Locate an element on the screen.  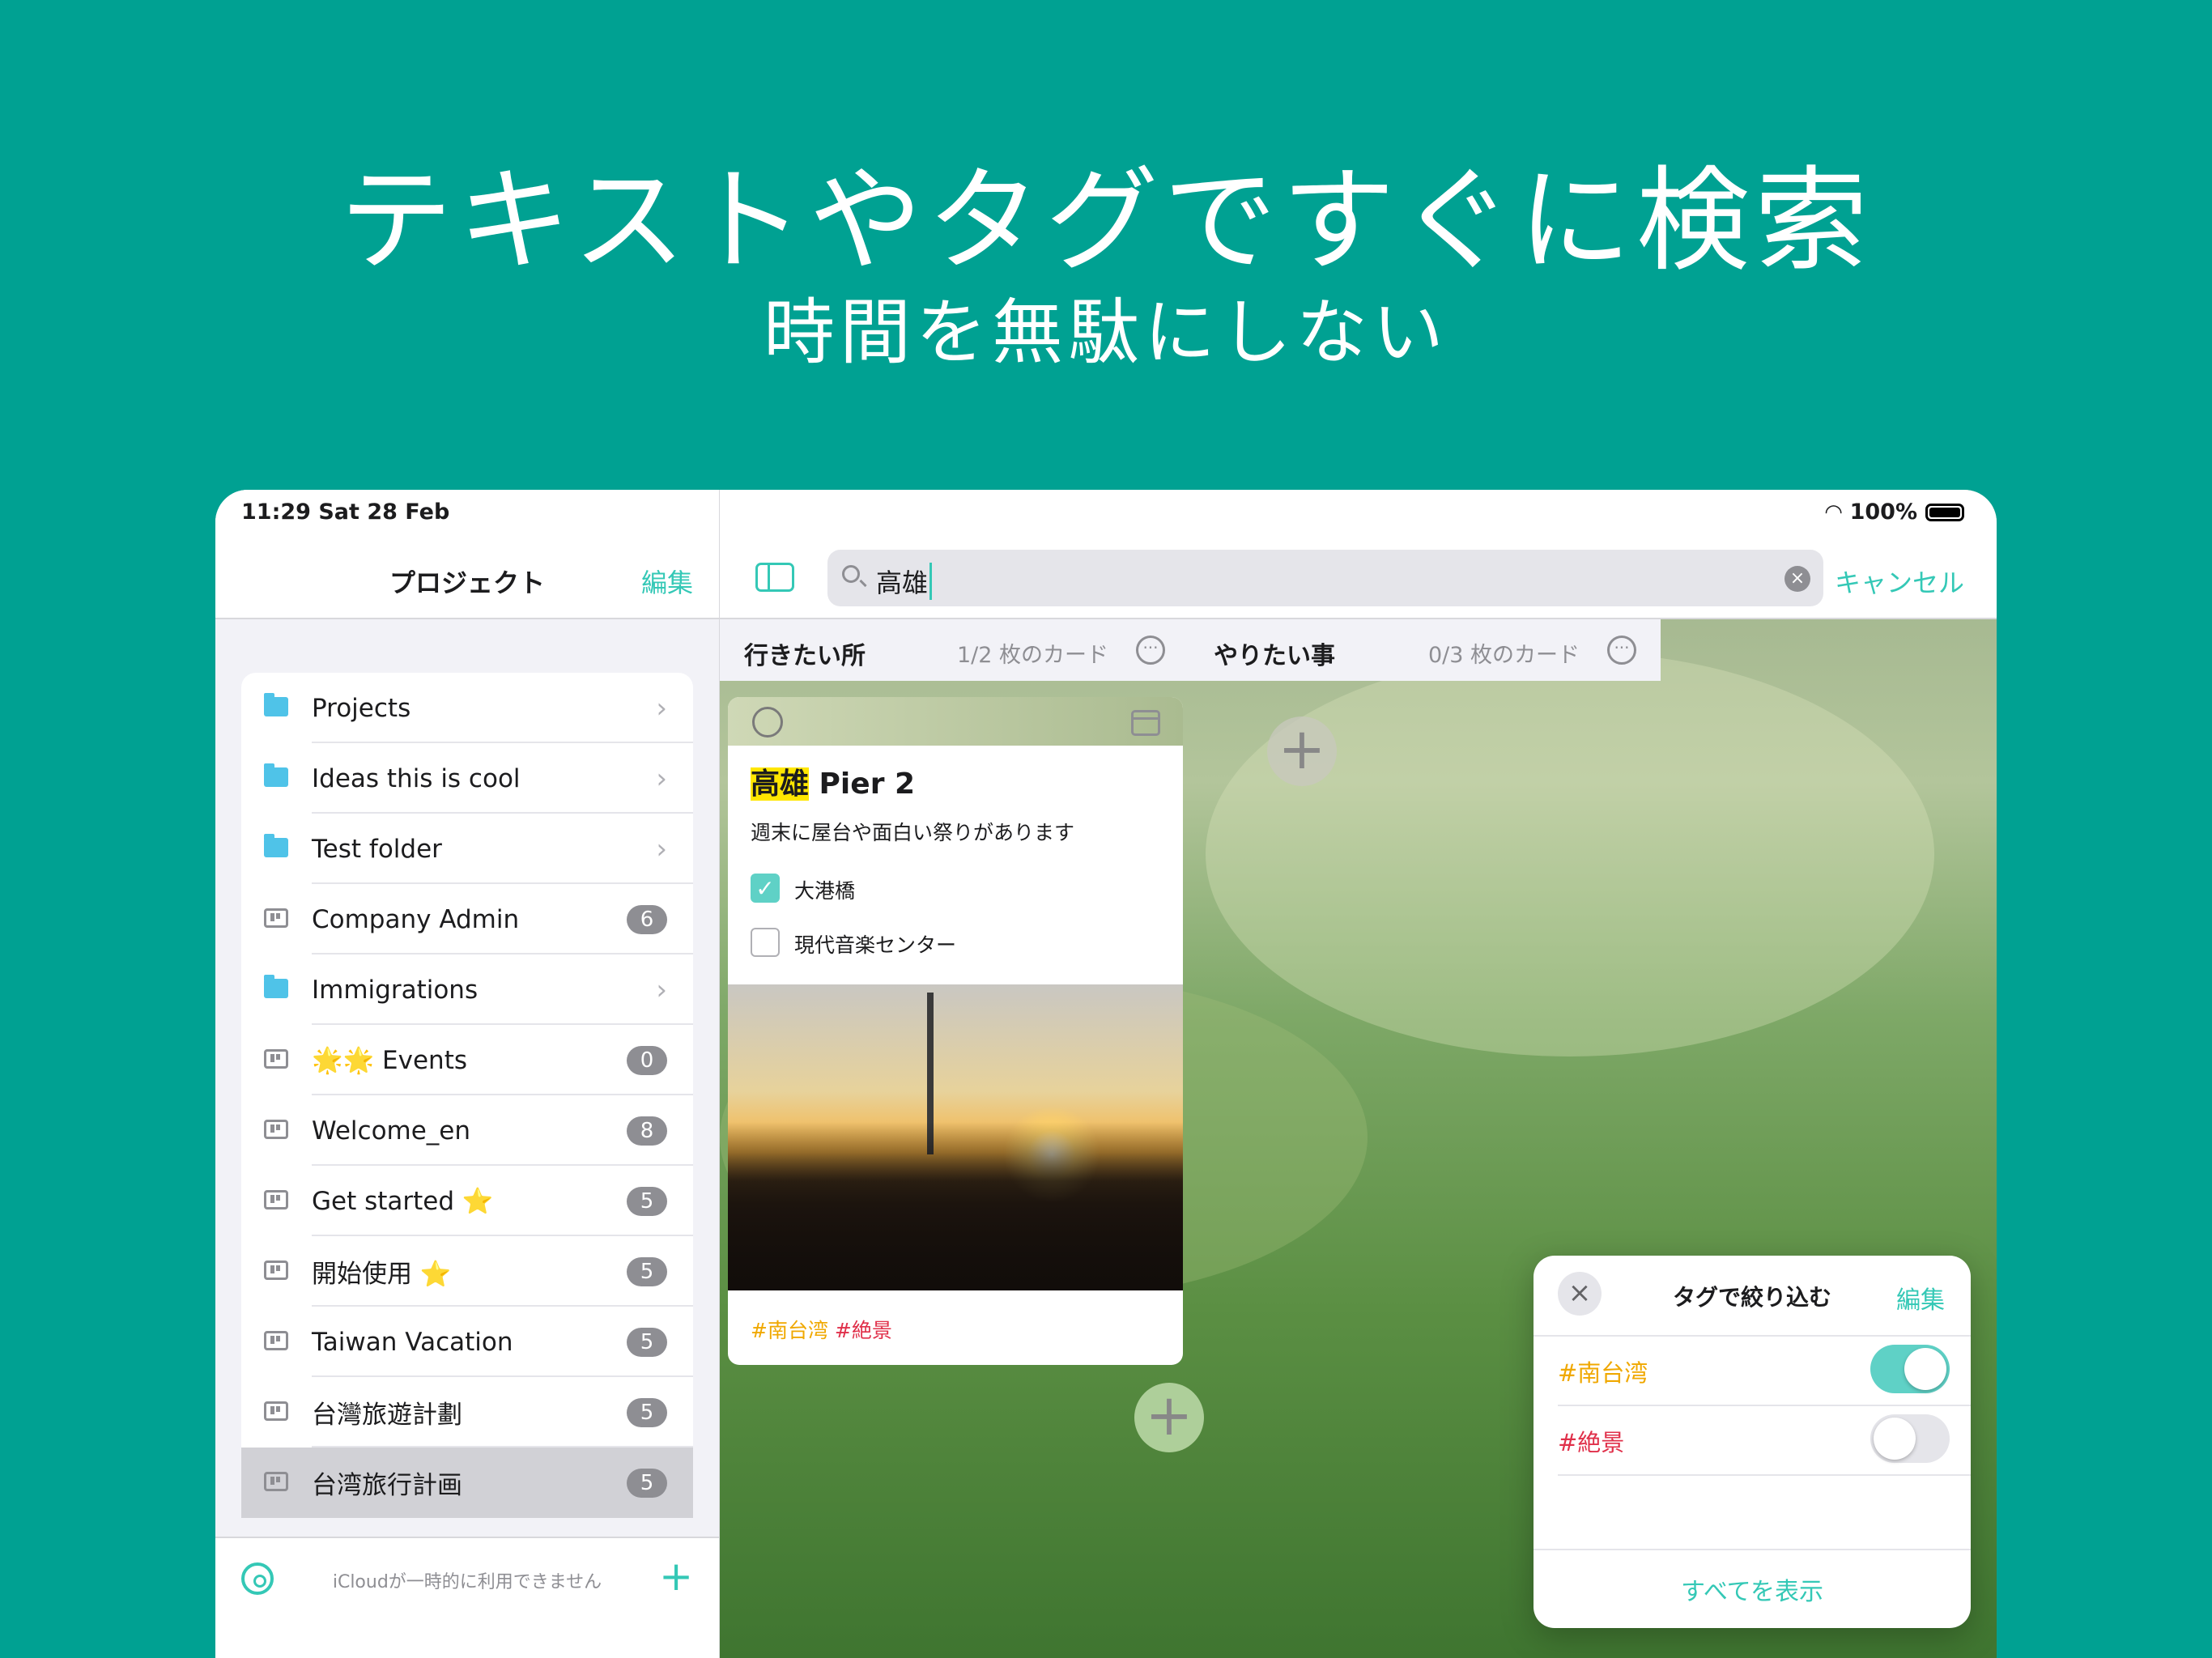
column-header-yaritai: やりたい事 0/3 枚のカード ··· is located at coordinates (1425, 650).